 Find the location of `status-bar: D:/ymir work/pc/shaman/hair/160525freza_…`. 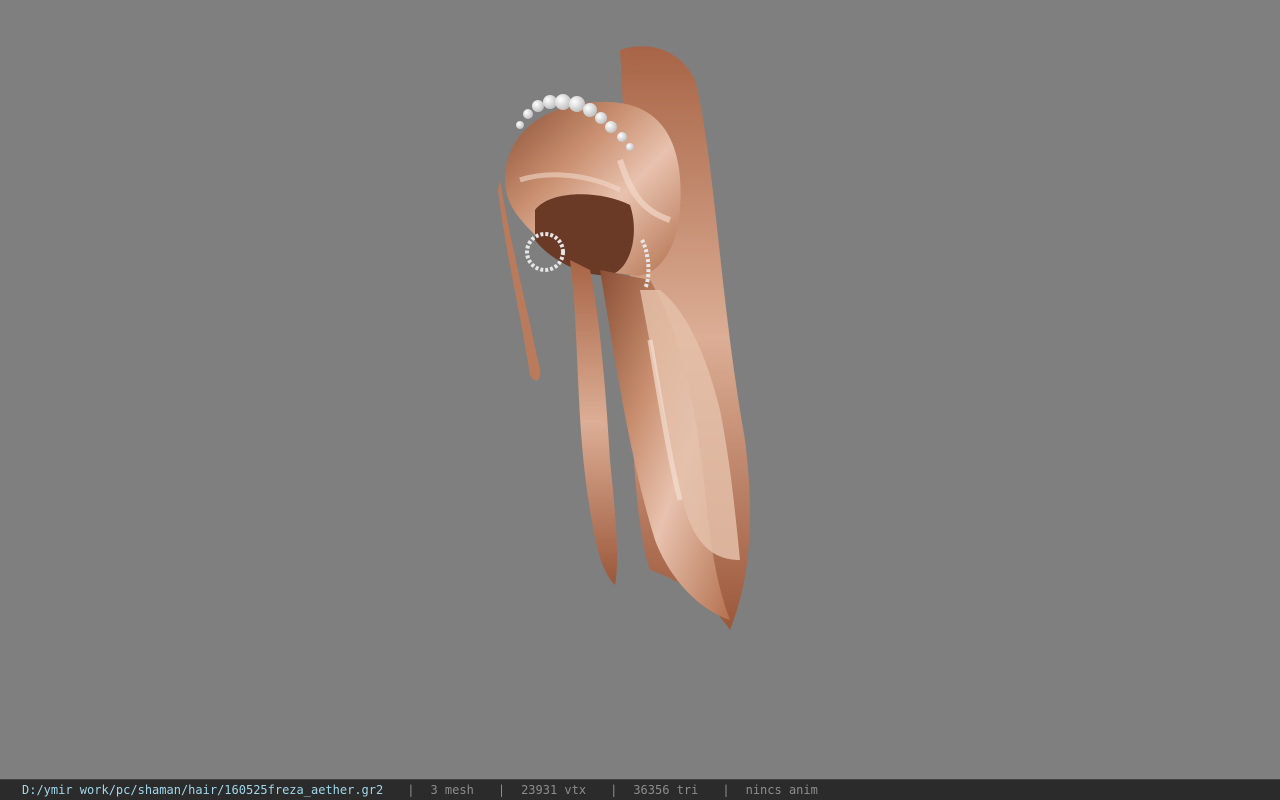

status-bar: D:/ymir work/pc/shaman/hair/160525freza_… is located at coordinates (640, 789).